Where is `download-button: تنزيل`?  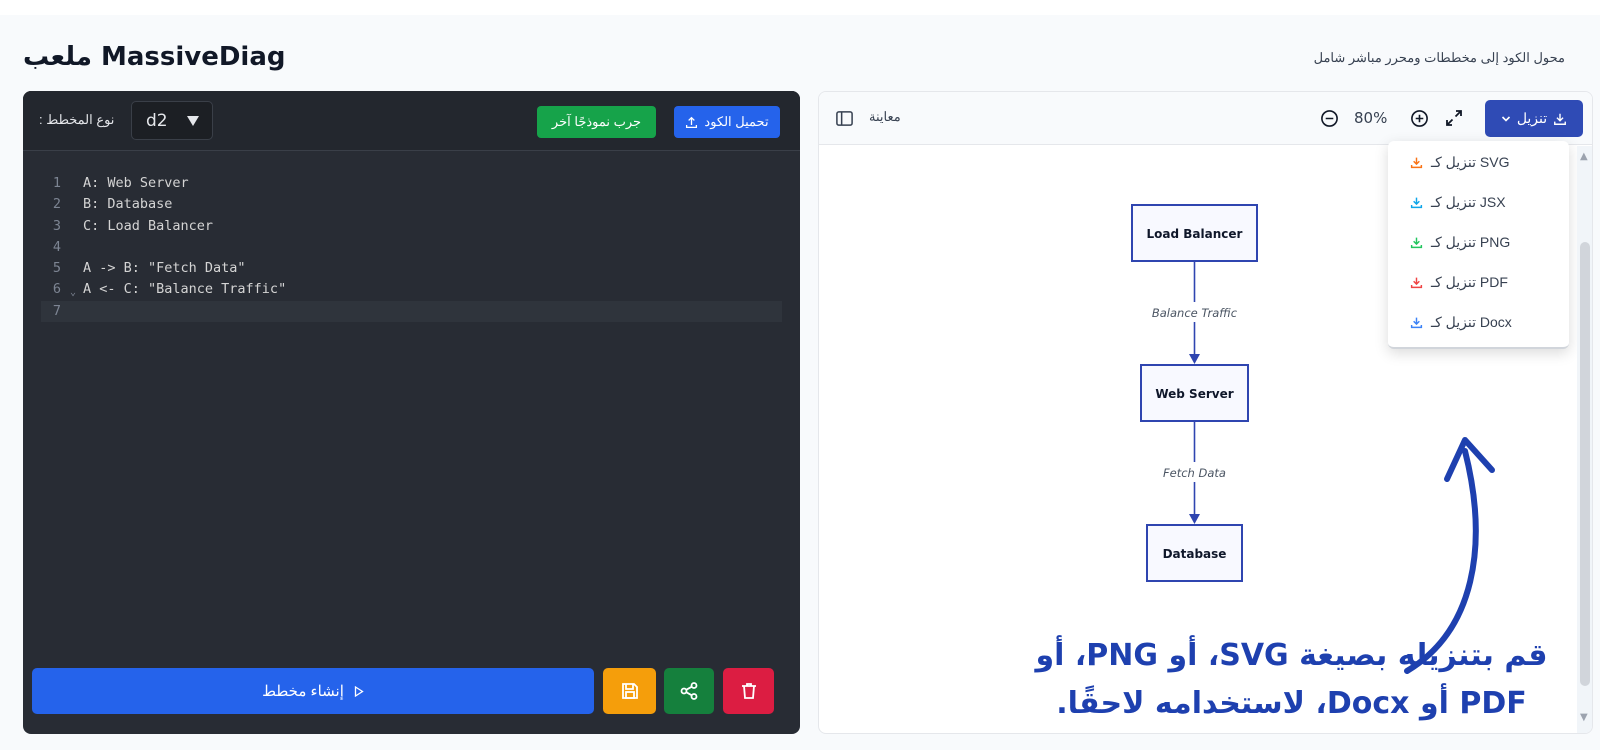
download-button: تنزيل is located at coordinates (1534, 118).